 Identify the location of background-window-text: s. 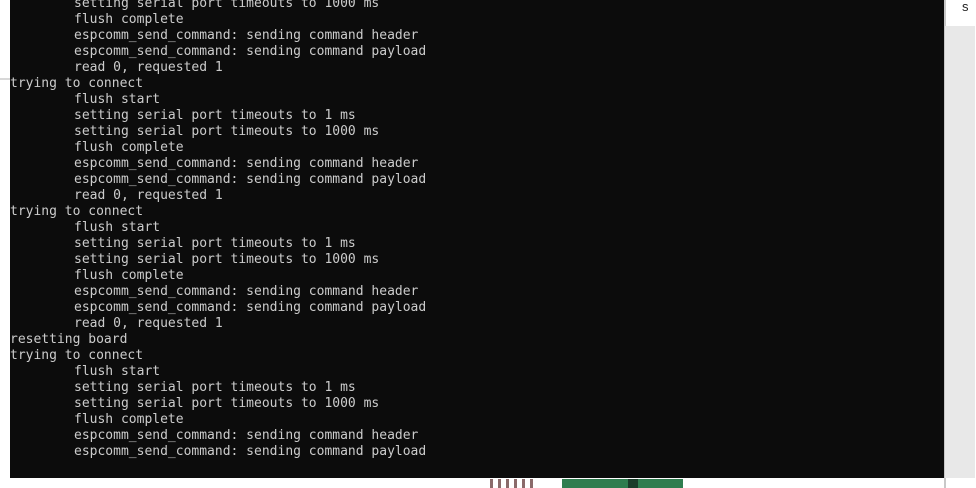
(965, 7).